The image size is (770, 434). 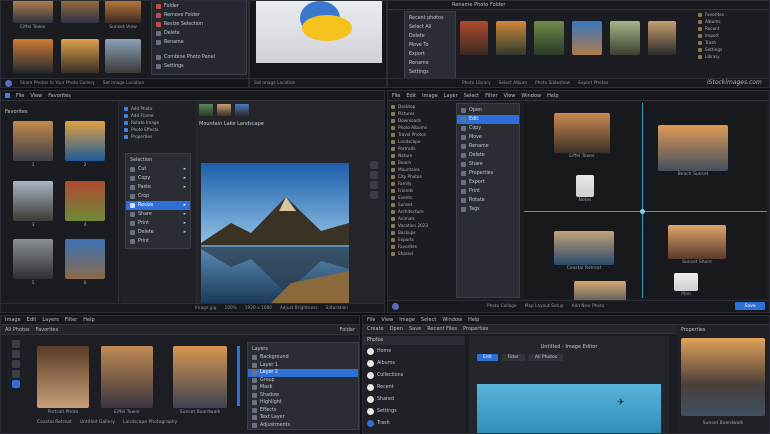 I want to click on image-icon, so click(x=16, y=354).